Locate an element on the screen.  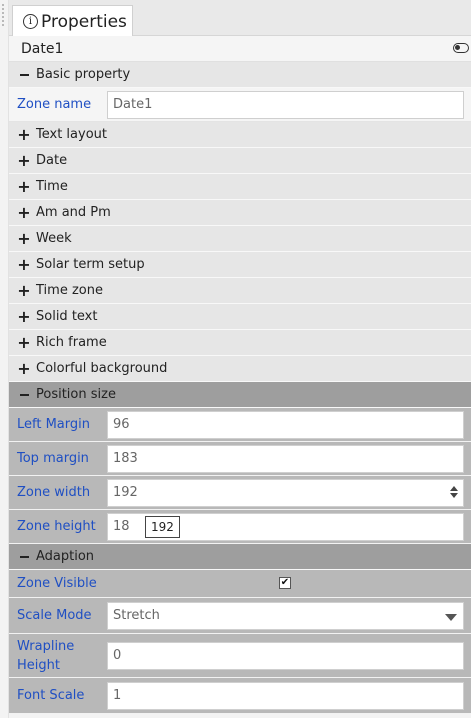
zone-height-input: 18 192 is located at coordinates (285, 526).